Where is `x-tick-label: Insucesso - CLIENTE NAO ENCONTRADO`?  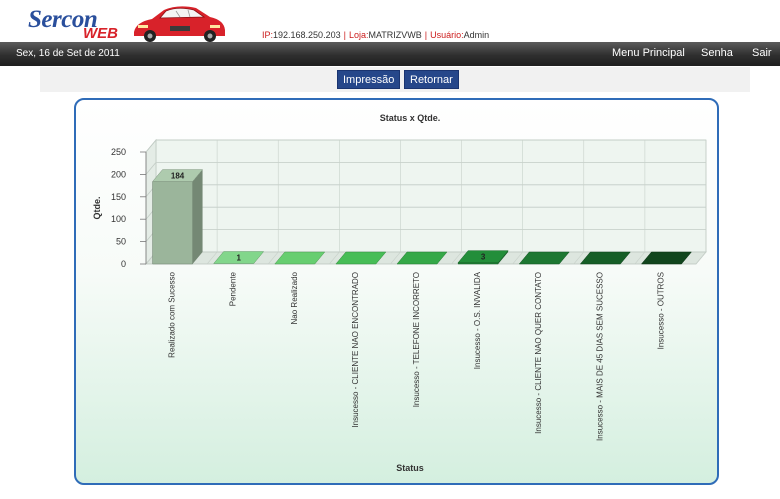
x-tick-label: Insucesso - CLIENTE NAO ENCONTRADO is located at coordinates (355, 350).